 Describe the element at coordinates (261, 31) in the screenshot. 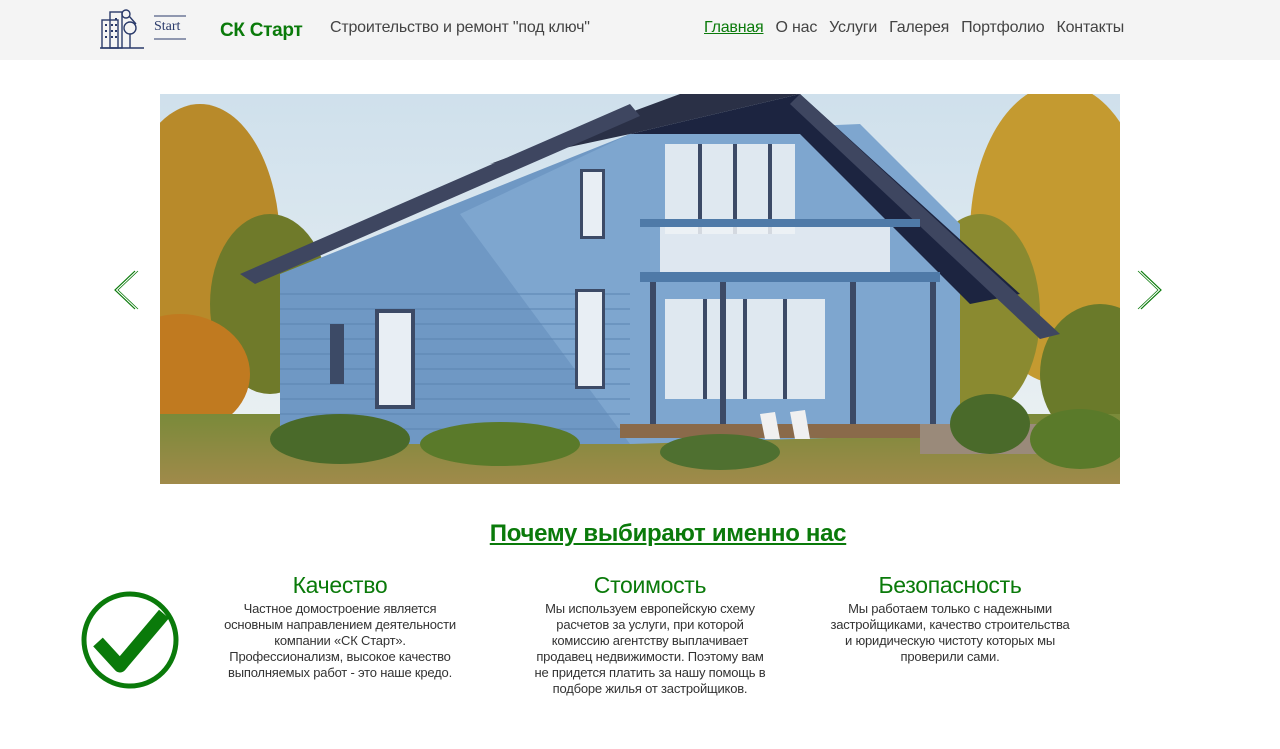

I see `brand-name: СК Старт` at that location.